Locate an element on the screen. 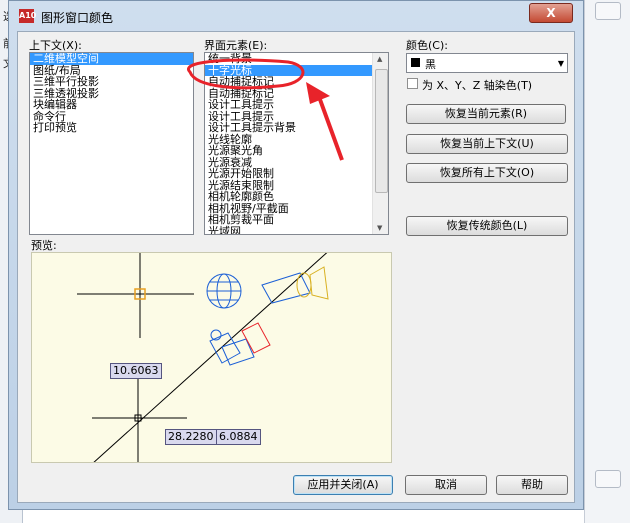 The image size is (630, 523). vertical-scrollbar: ▲ ▼ is located at coordinates (380, 143).